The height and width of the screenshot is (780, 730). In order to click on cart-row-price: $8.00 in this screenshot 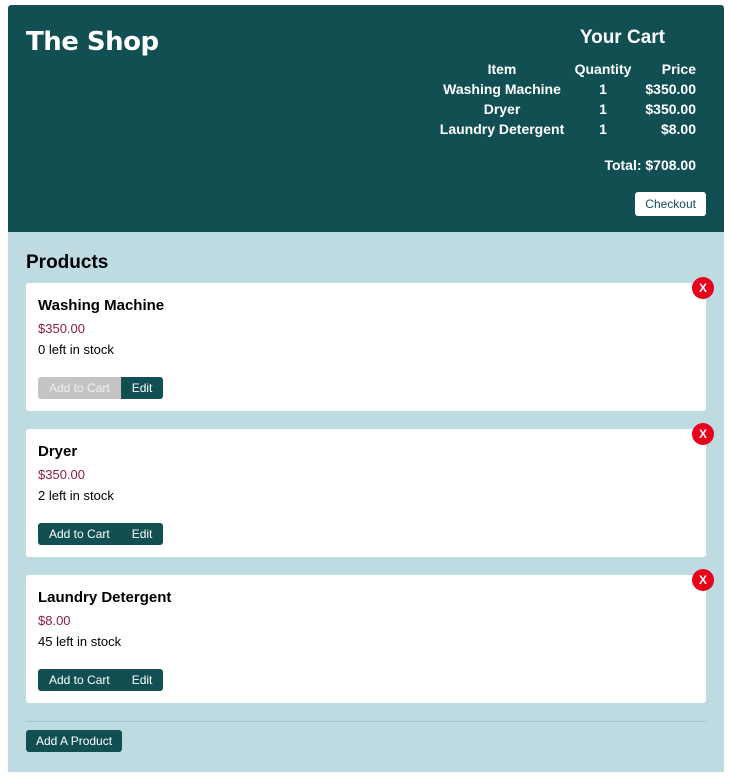, I will do `click(678, 129)`.